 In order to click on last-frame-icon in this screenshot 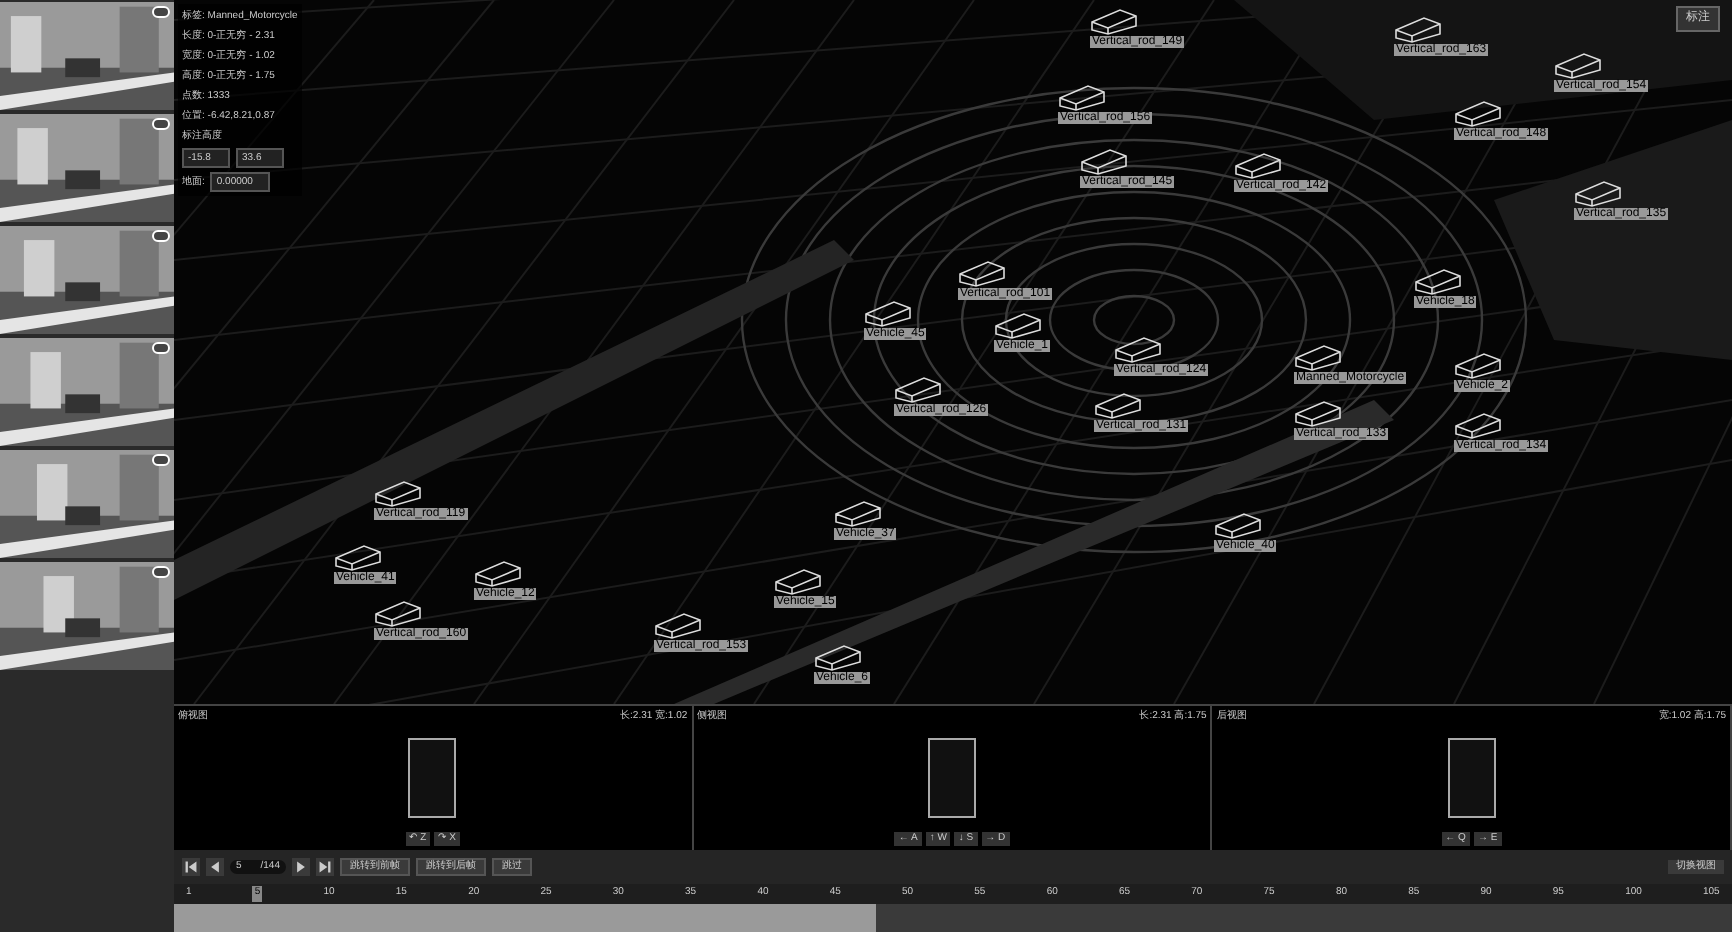, I will do `click(325, 867)`.